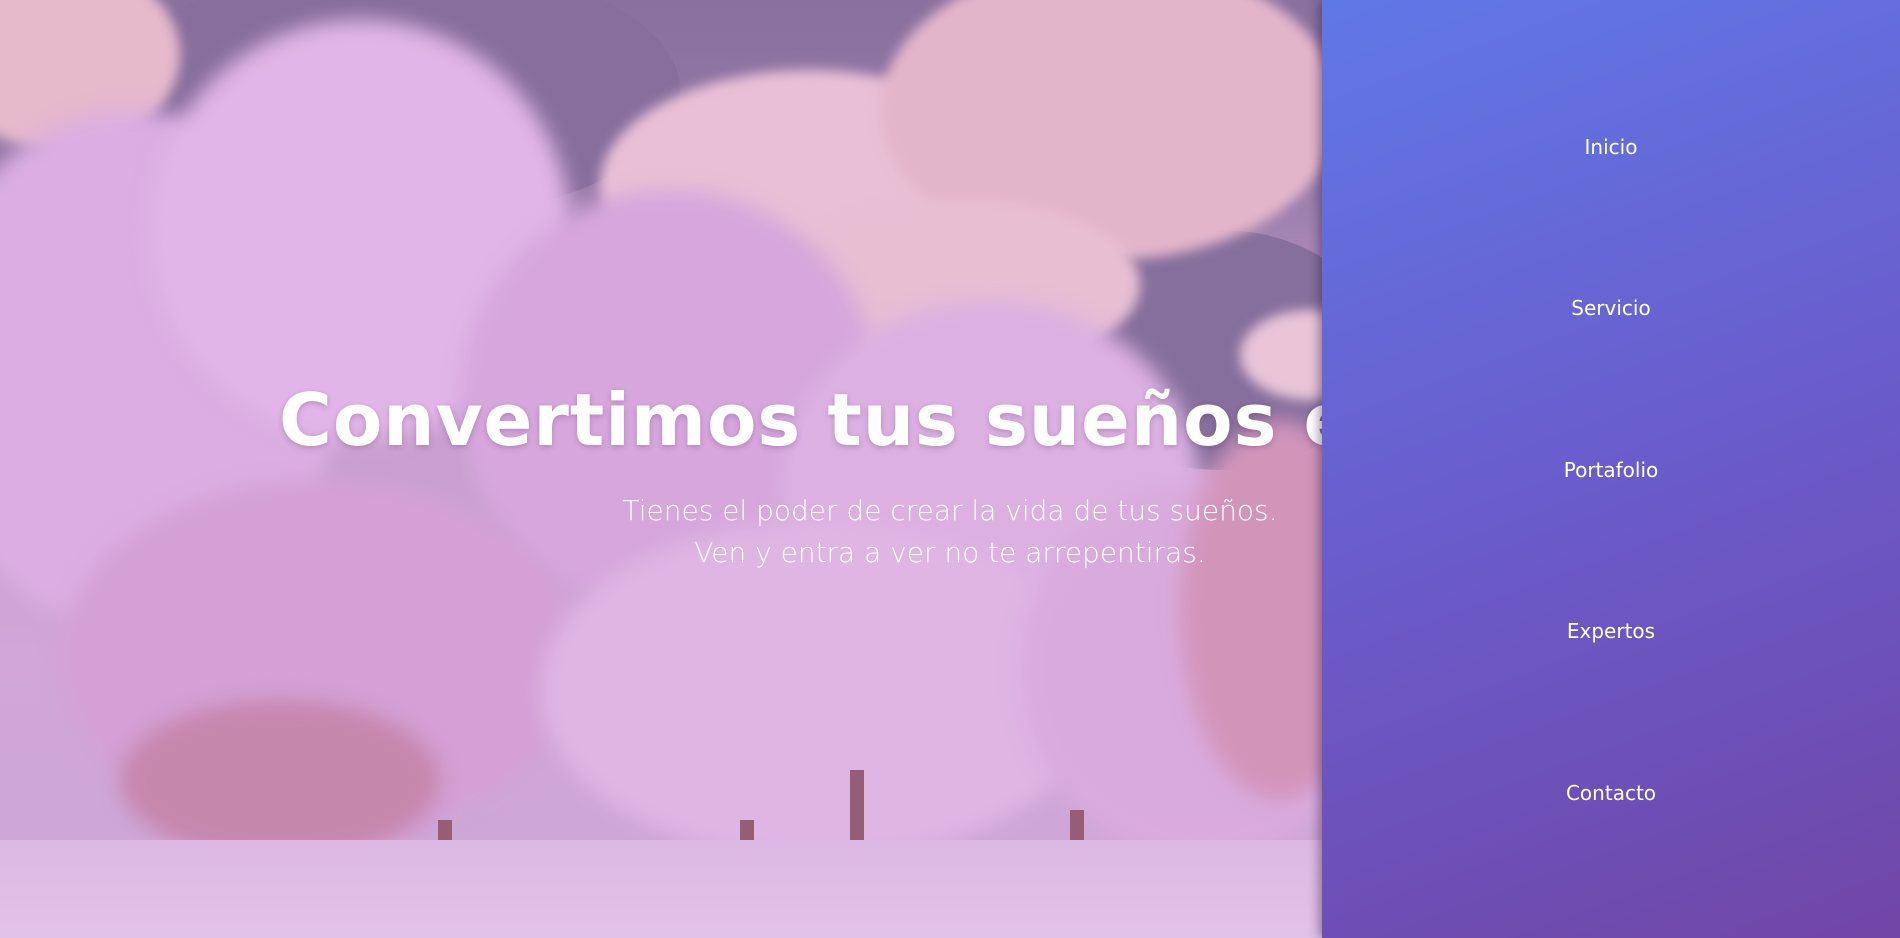 This screenshot has width=1900, height=938. I want to click on nav-item-contacto: Contacto, so click(1611, 793).